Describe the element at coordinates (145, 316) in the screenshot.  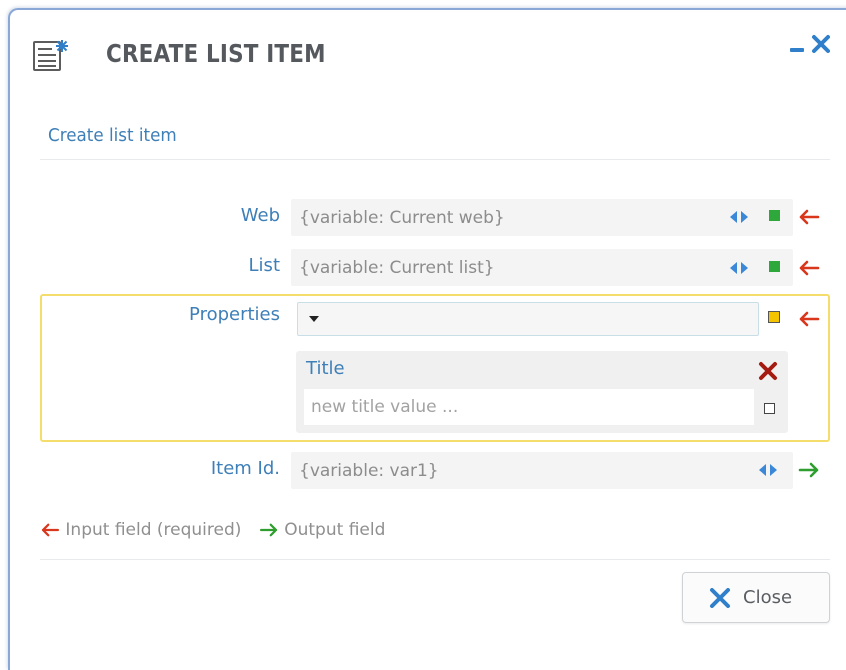
I see `properties-label-container: Properties` at that location.